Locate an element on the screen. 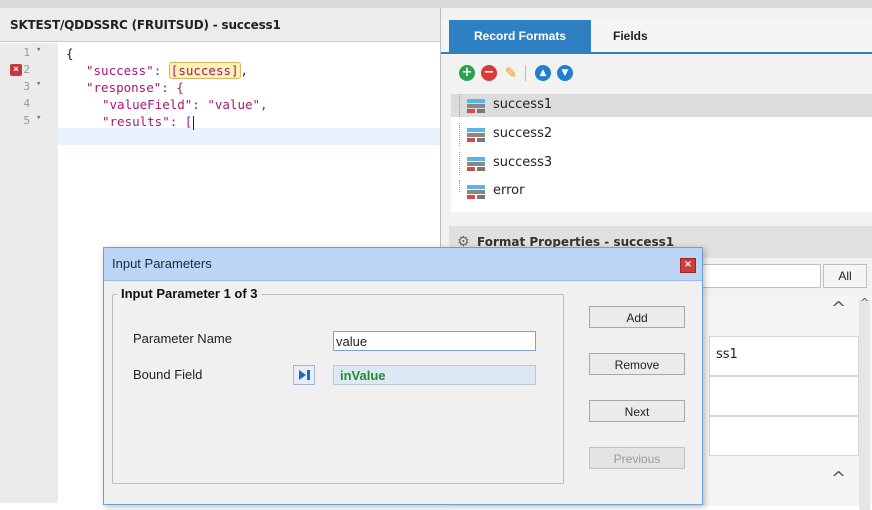  line-gutter: 1 ▾ × 2 3 ▾ 4 5 ▾ is located at coordinates (29, 273).